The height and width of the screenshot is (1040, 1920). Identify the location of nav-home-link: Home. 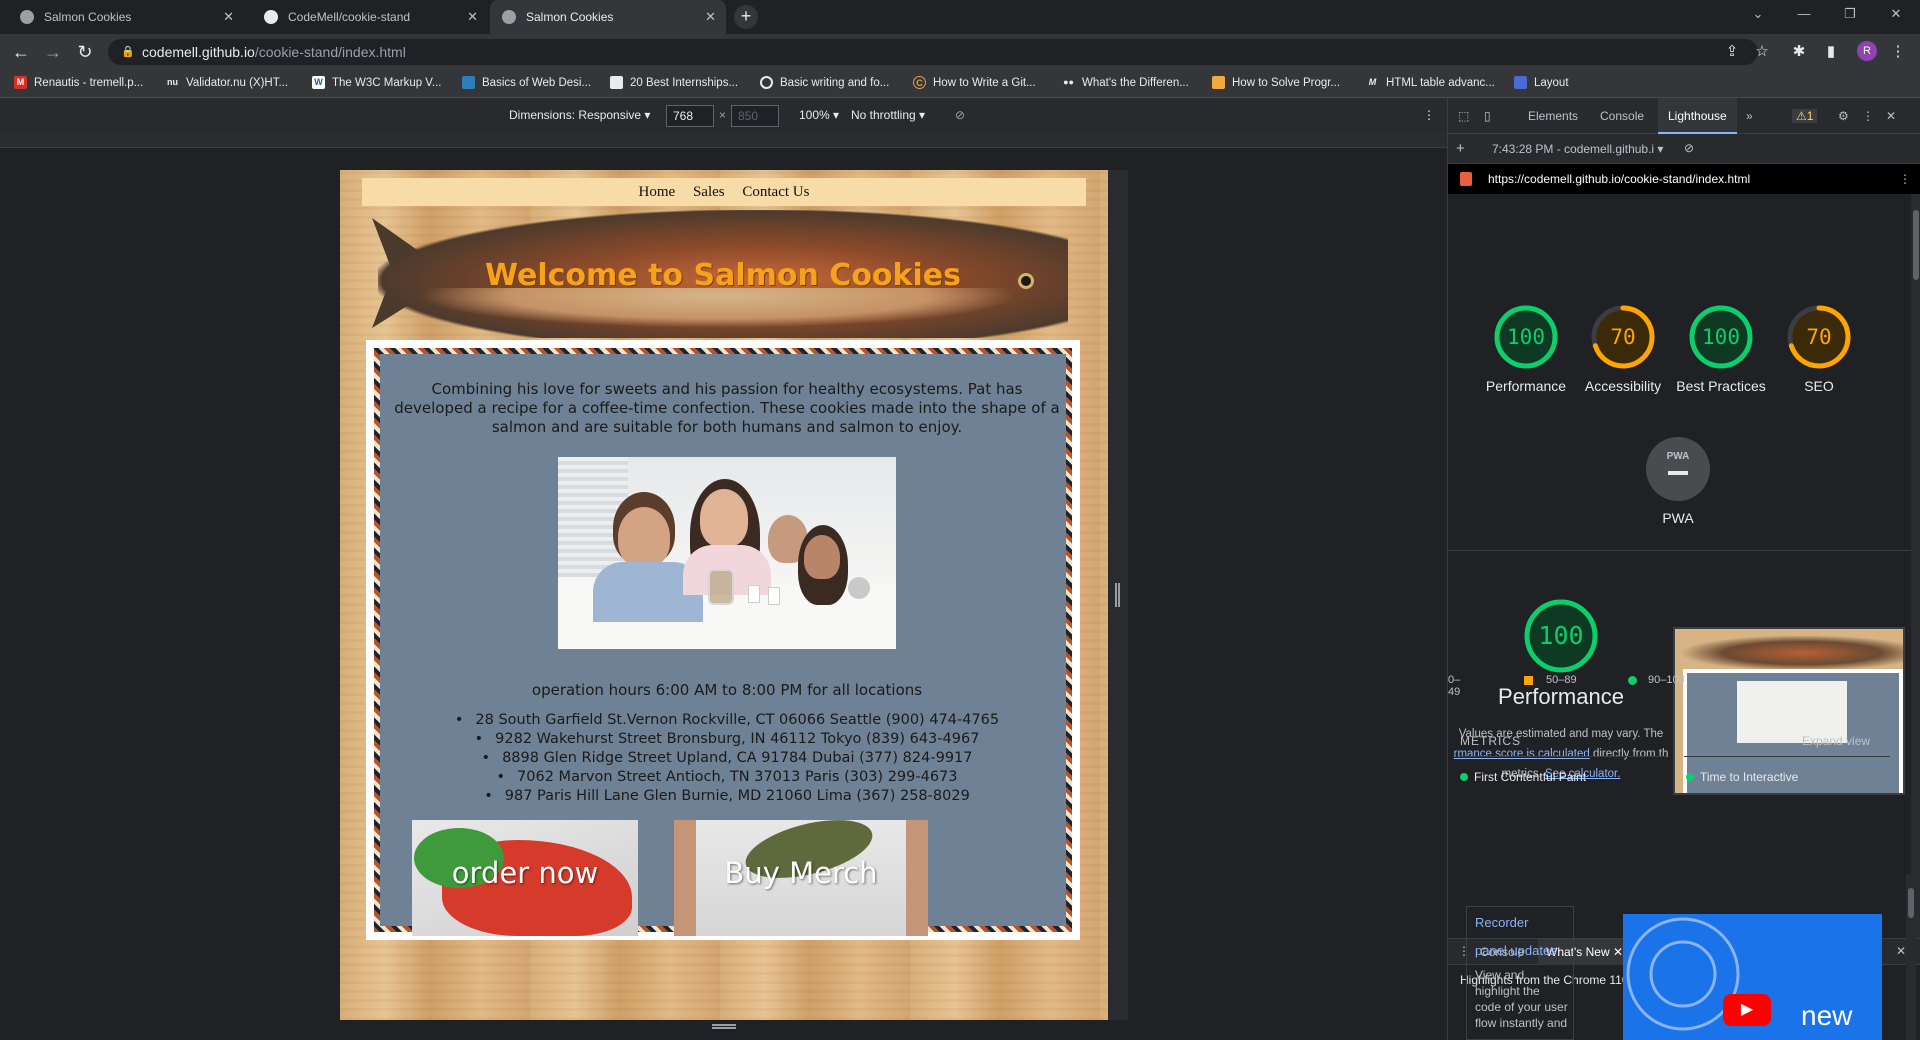
(657, 192).